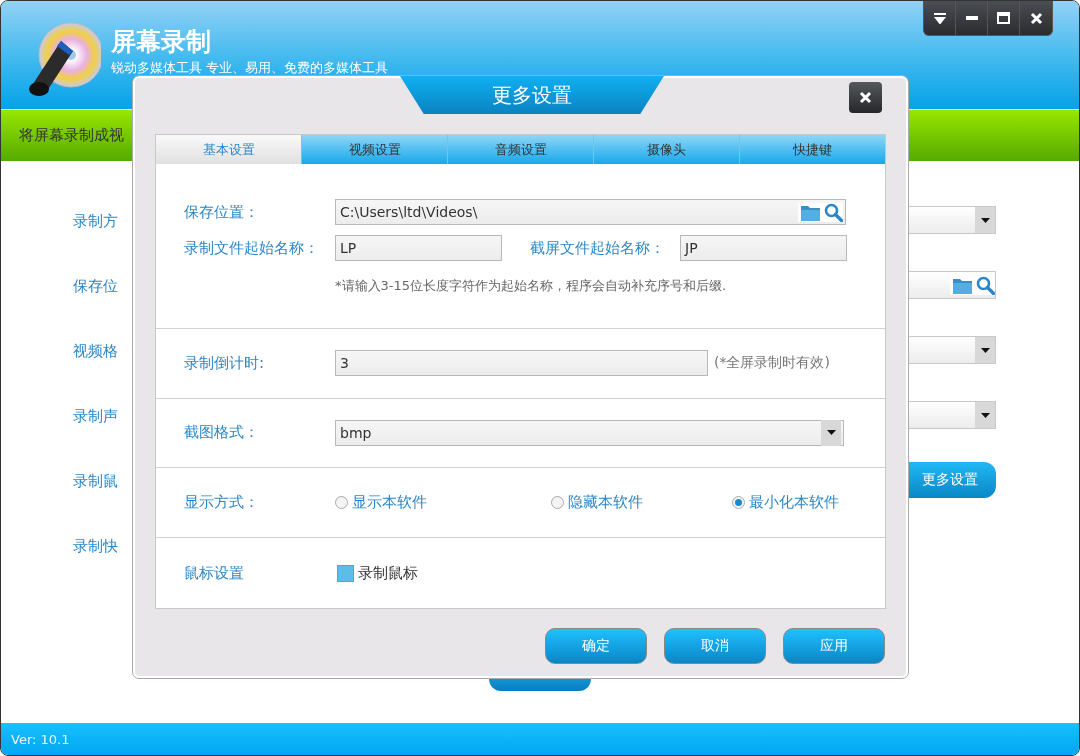  I want to click on option-label: 显示本软件, so click(389, 503).